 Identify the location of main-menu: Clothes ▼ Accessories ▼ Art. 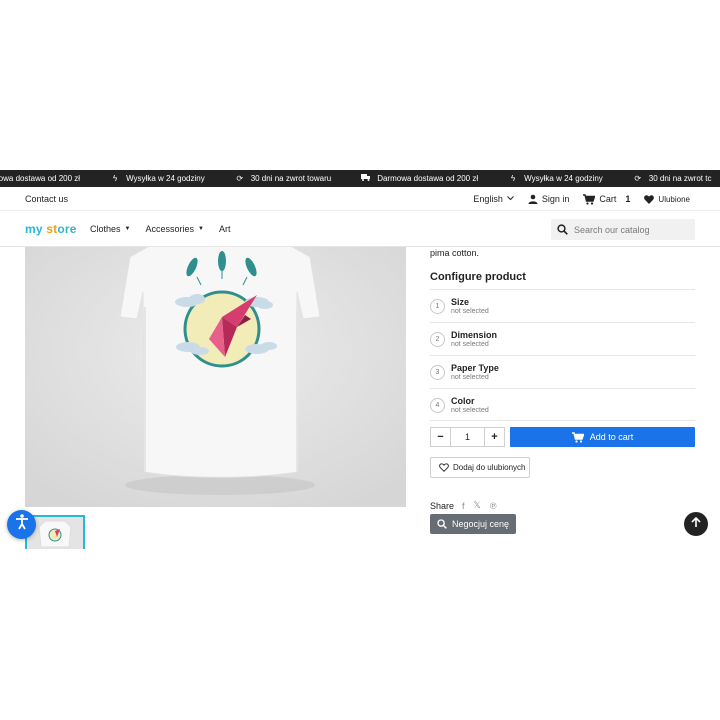
(167, 229).